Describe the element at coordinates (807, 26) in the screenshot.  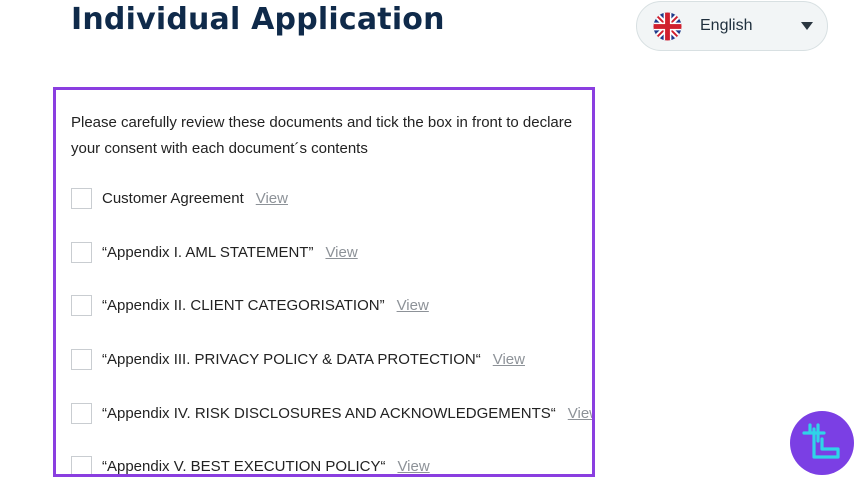
I see `chevron-down-icon` at that location.